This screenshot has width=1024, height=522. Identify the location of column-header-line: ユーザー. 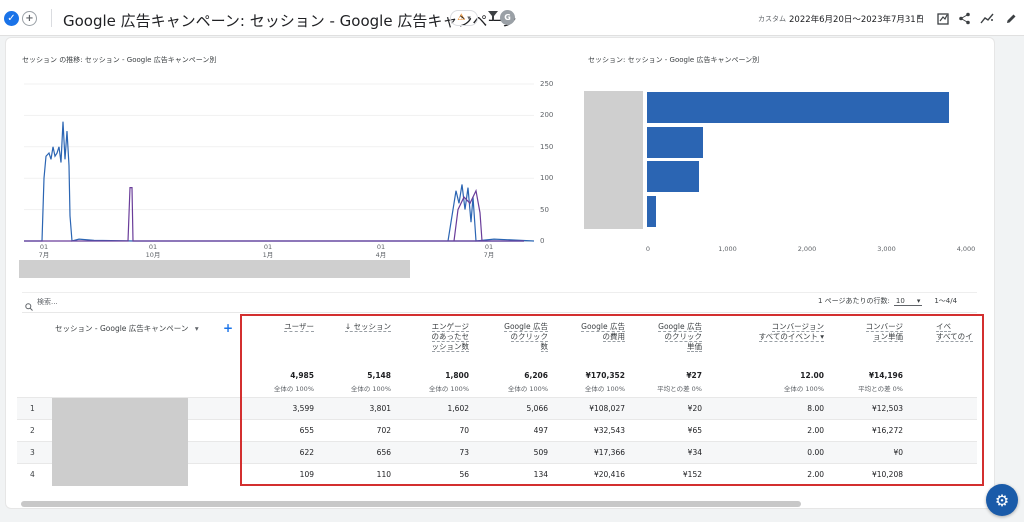
(299, 327).